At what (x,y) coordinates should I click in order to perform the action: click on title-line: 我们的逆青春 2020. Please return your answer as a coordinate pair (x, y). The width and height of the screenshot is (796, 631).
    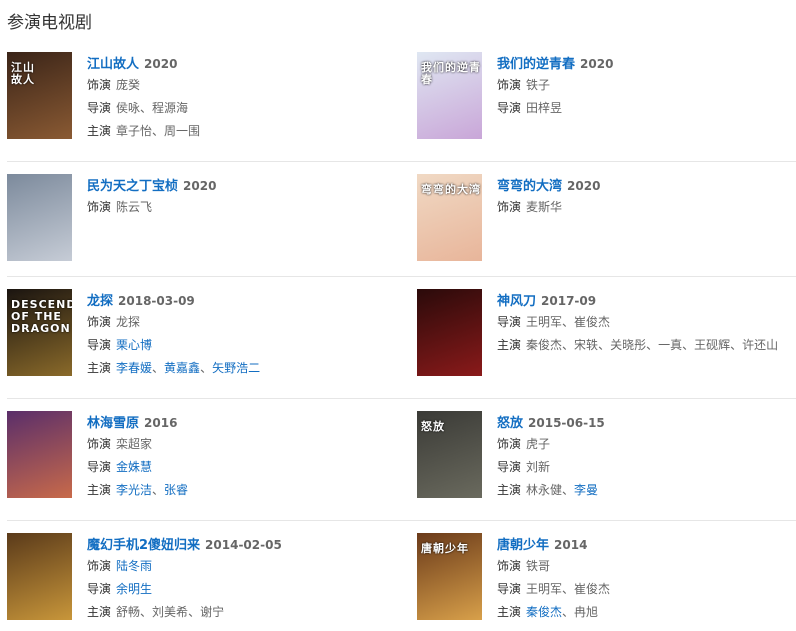
    Looking at the image, I should click on (555, 63).